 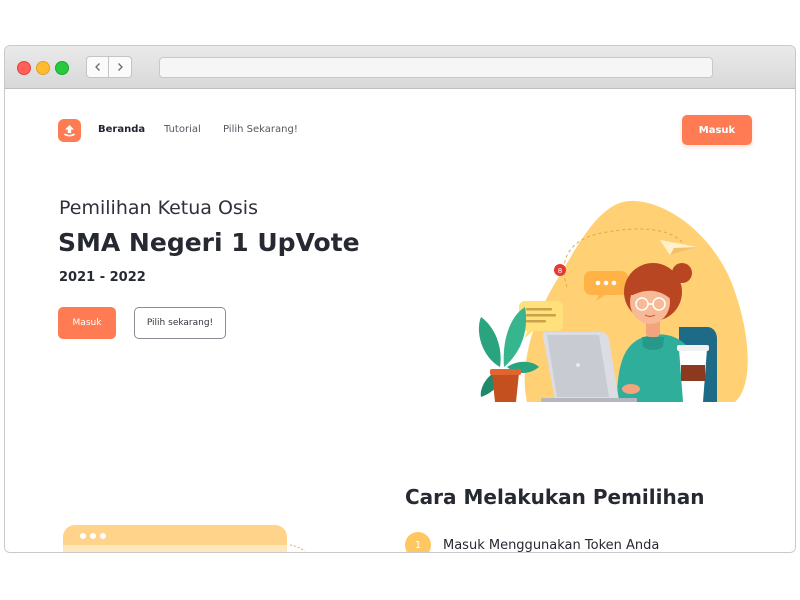 I want to click on nav-link-pilih-sekarang: Pilih Sekarang!, so click(x=260, y=129).